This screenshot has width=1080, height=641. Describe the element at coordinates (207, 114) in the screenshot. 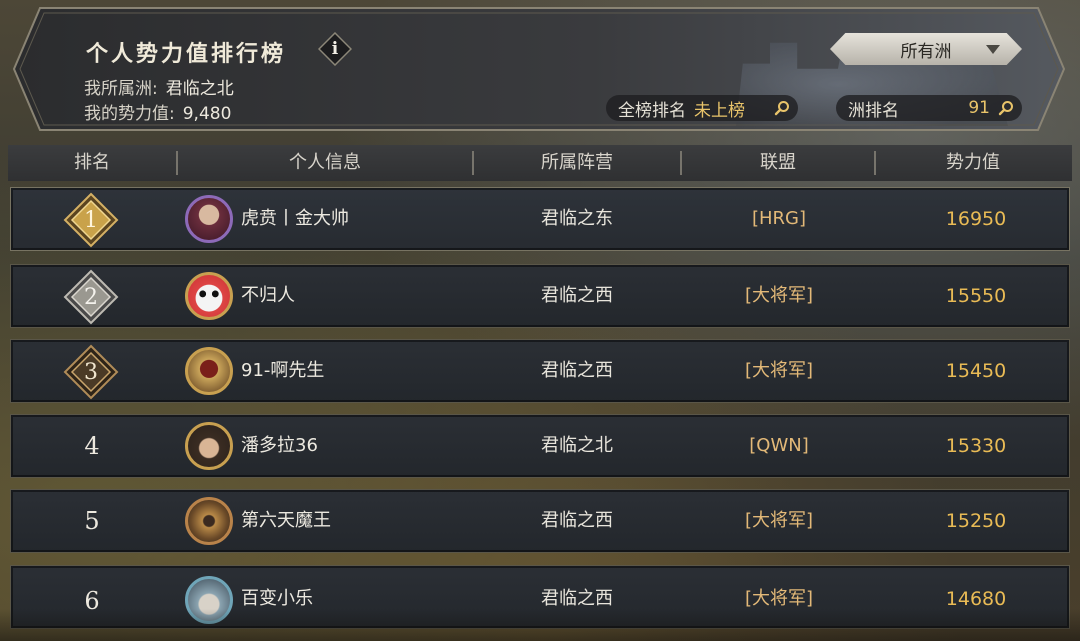

I see `my-power-value: 9,480` at that location.